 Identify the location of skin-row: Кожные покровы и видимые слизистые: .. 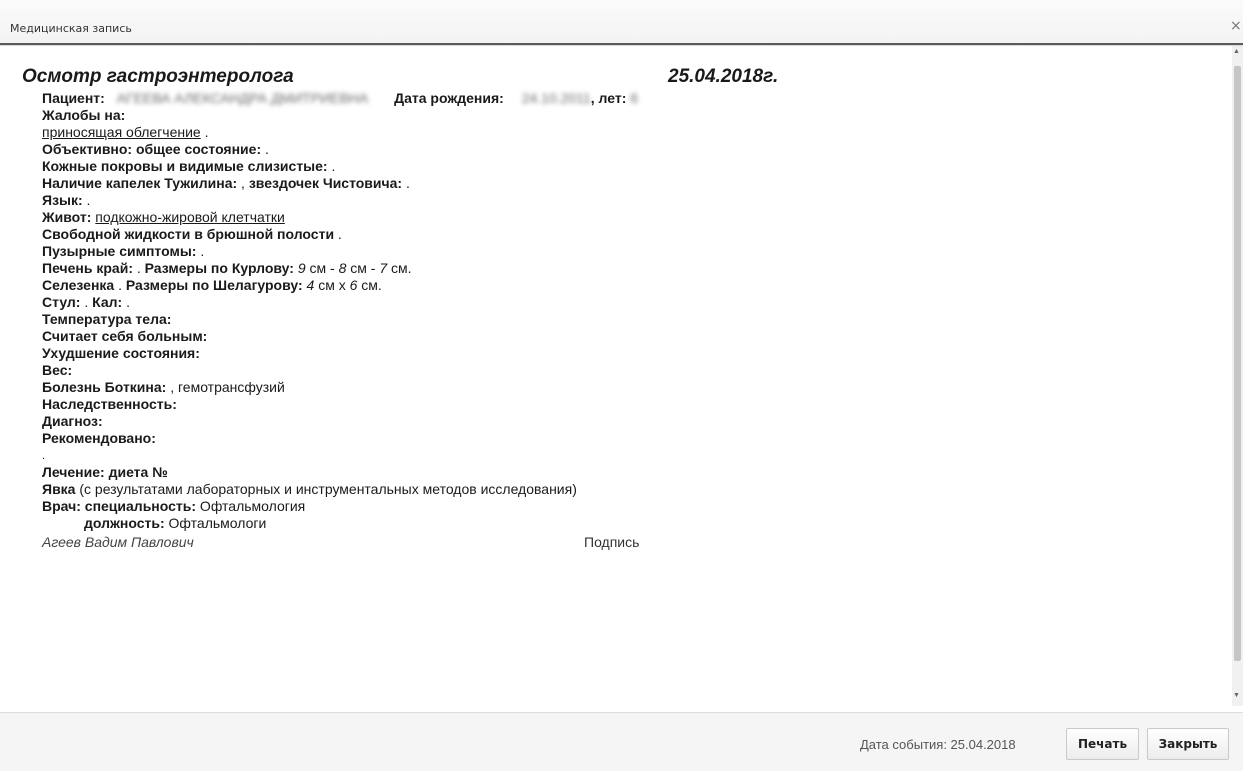
(188, 166).